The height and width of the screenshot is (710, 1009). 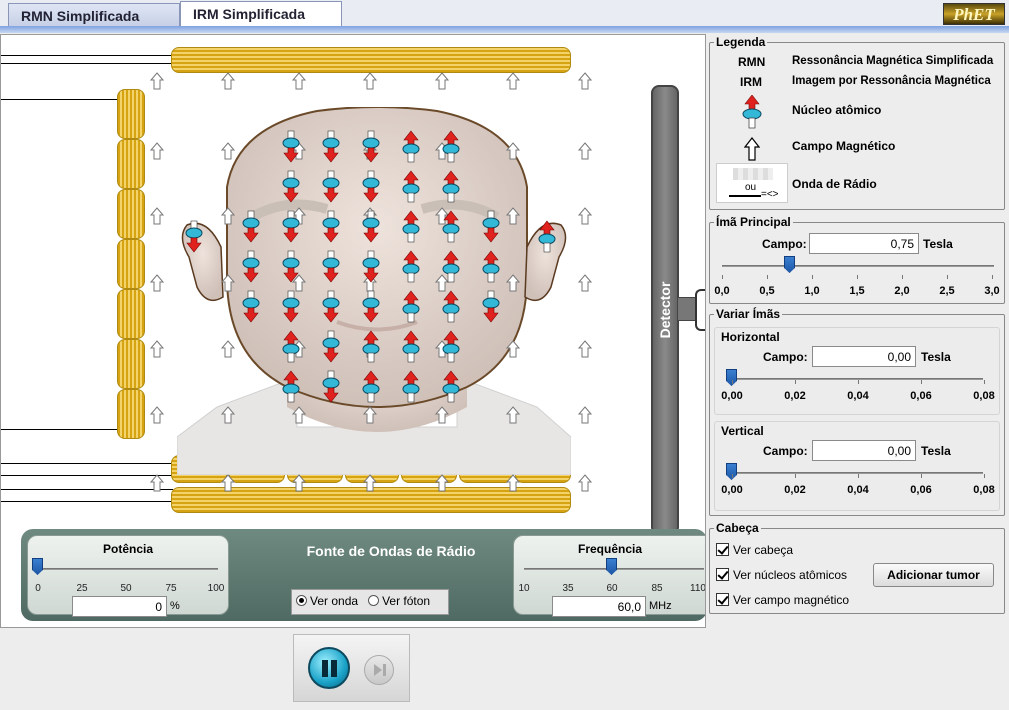 I want to click on view-wave-option: Ver onda, so click(x=327, y=601).